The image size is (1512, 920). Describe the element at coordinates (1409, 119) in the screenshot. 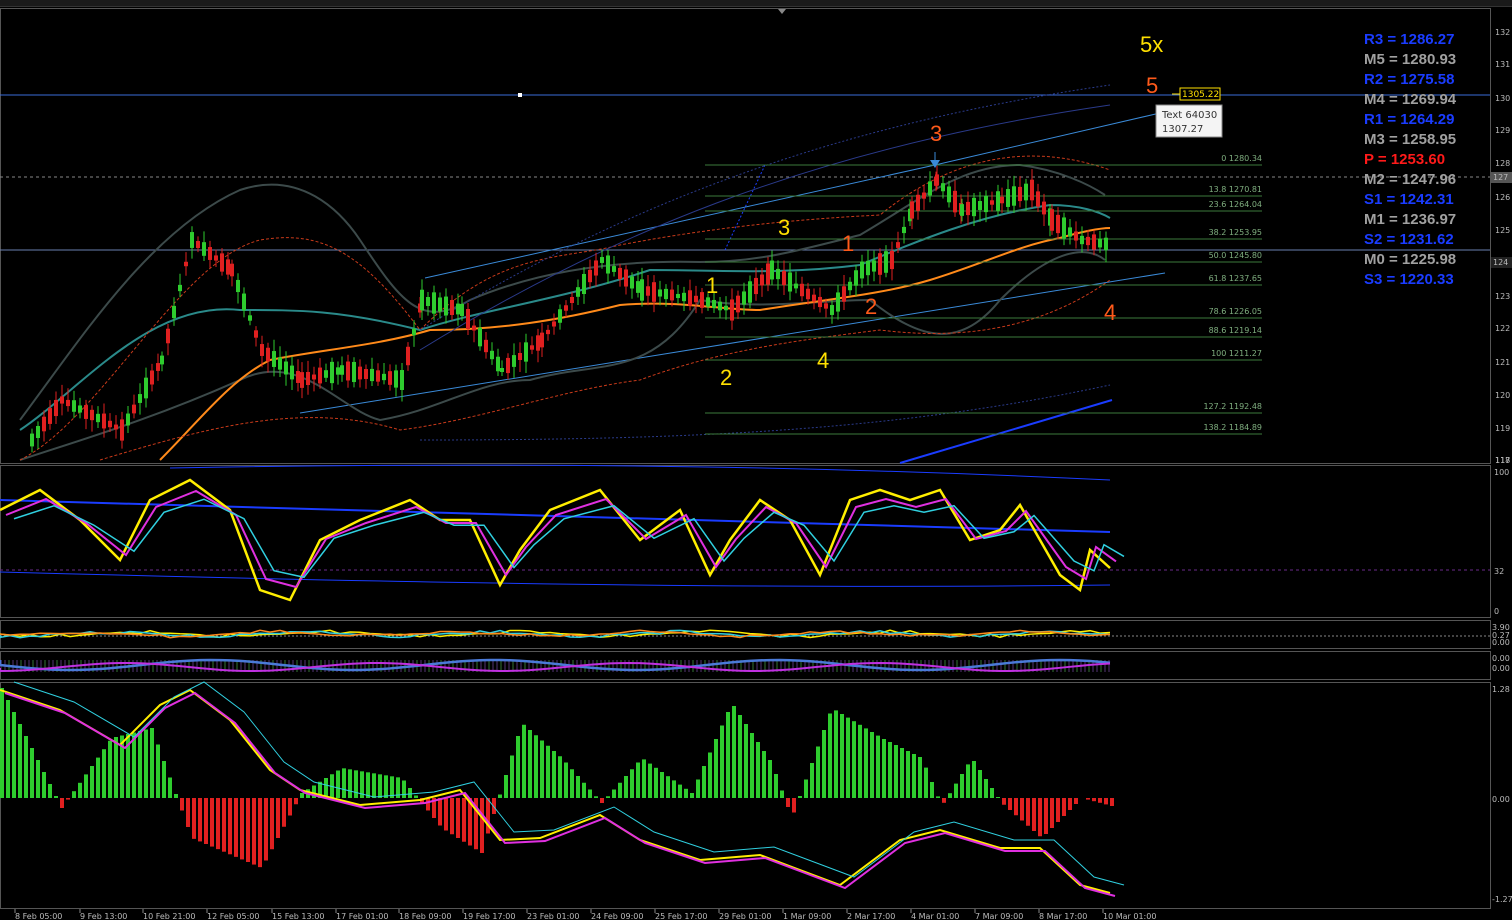

I see `pivot-label: R1 = 1264.29` at that location.